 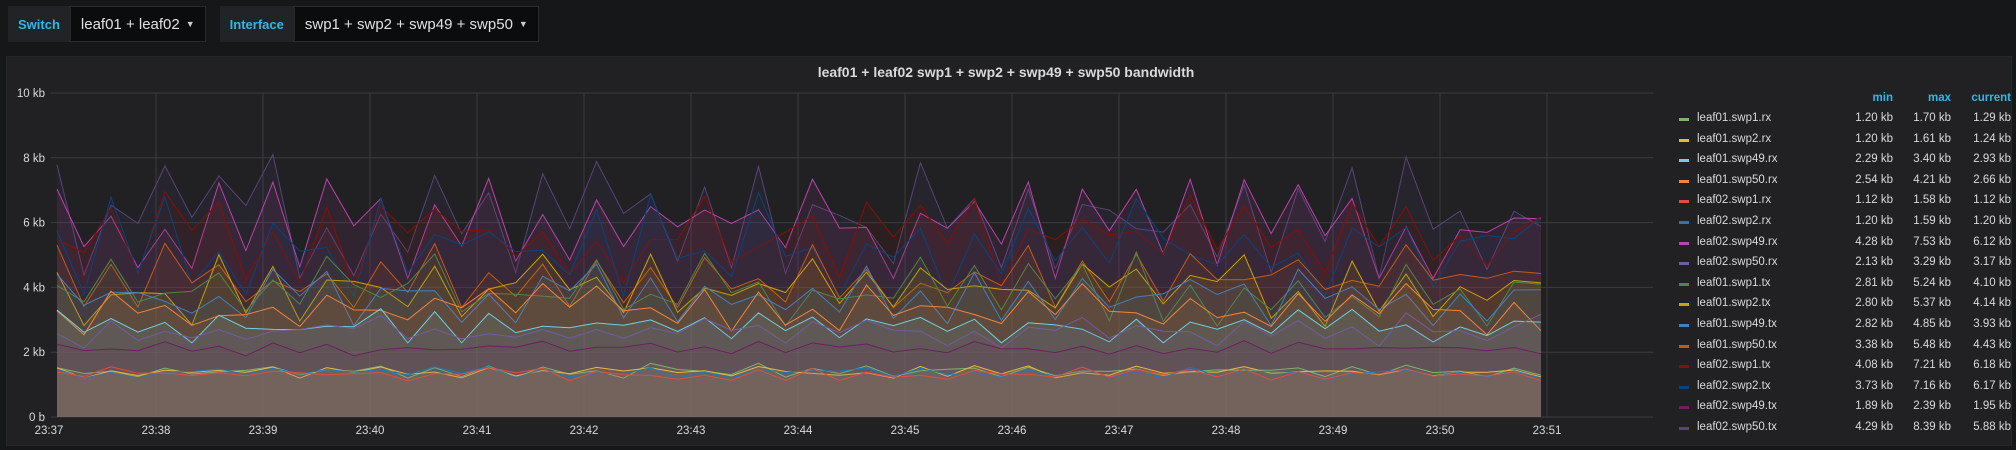 What do you see at coordinates (1842, 264) in the screenshot?
I see `legend-row: leaf02.swp50.rx 2.13 kb 3.29 kb 3.17 kb` at bounding box center [1842, 264].